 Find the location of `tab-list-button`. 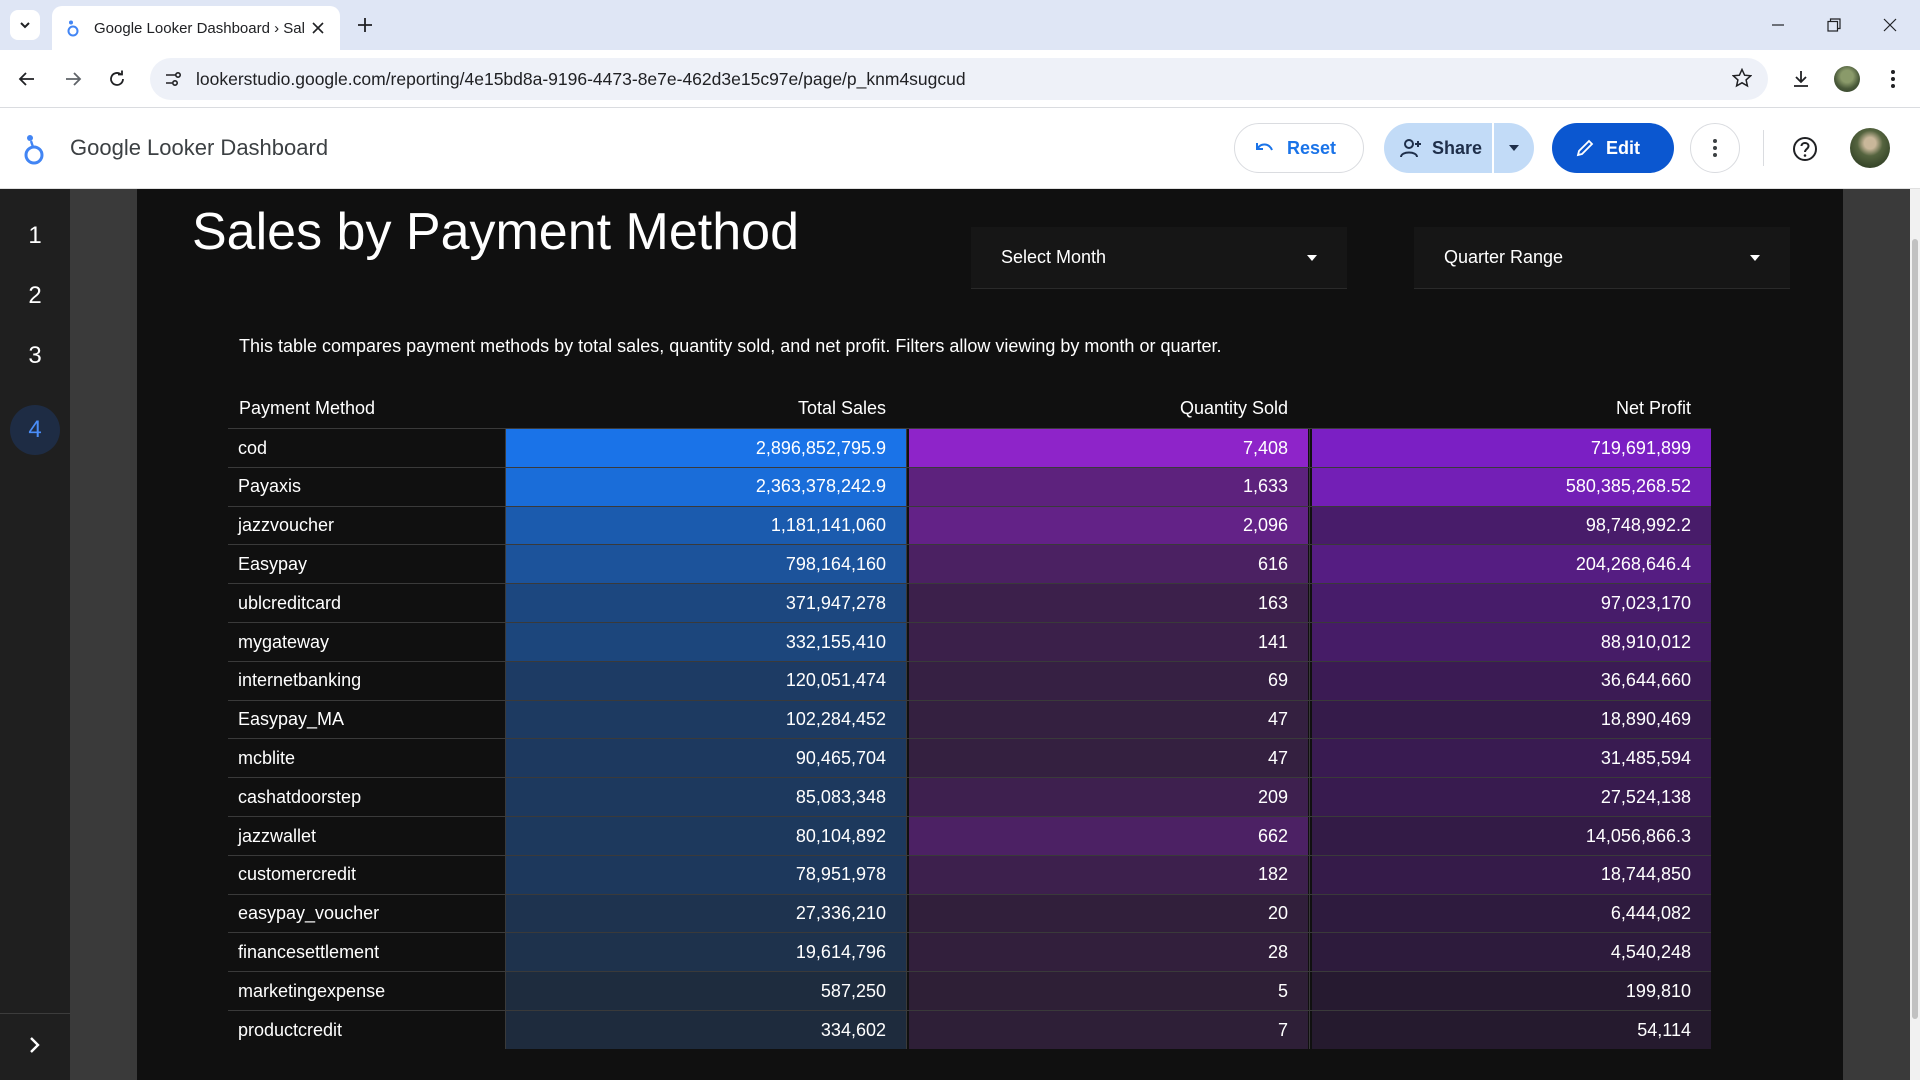

tab-list-button is located at coordinates (25, 25).